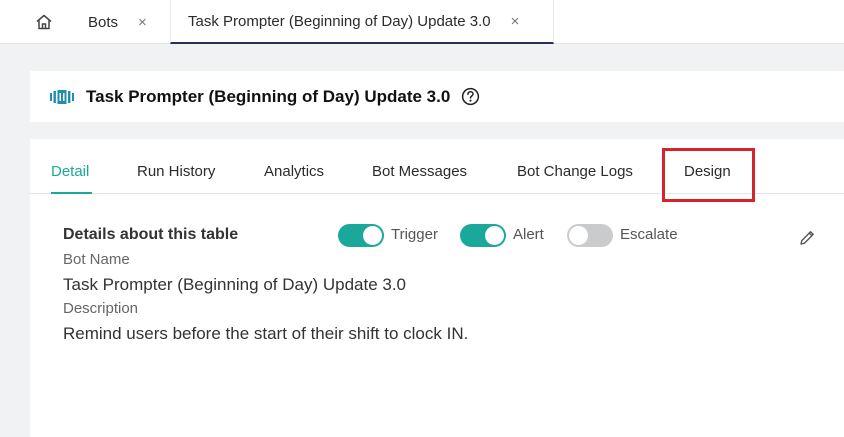 This screenshot has width=844, height=437. Describe the element at coordinates (62, 96) in the screenshot. I see `bot-bars-icon` at that location.